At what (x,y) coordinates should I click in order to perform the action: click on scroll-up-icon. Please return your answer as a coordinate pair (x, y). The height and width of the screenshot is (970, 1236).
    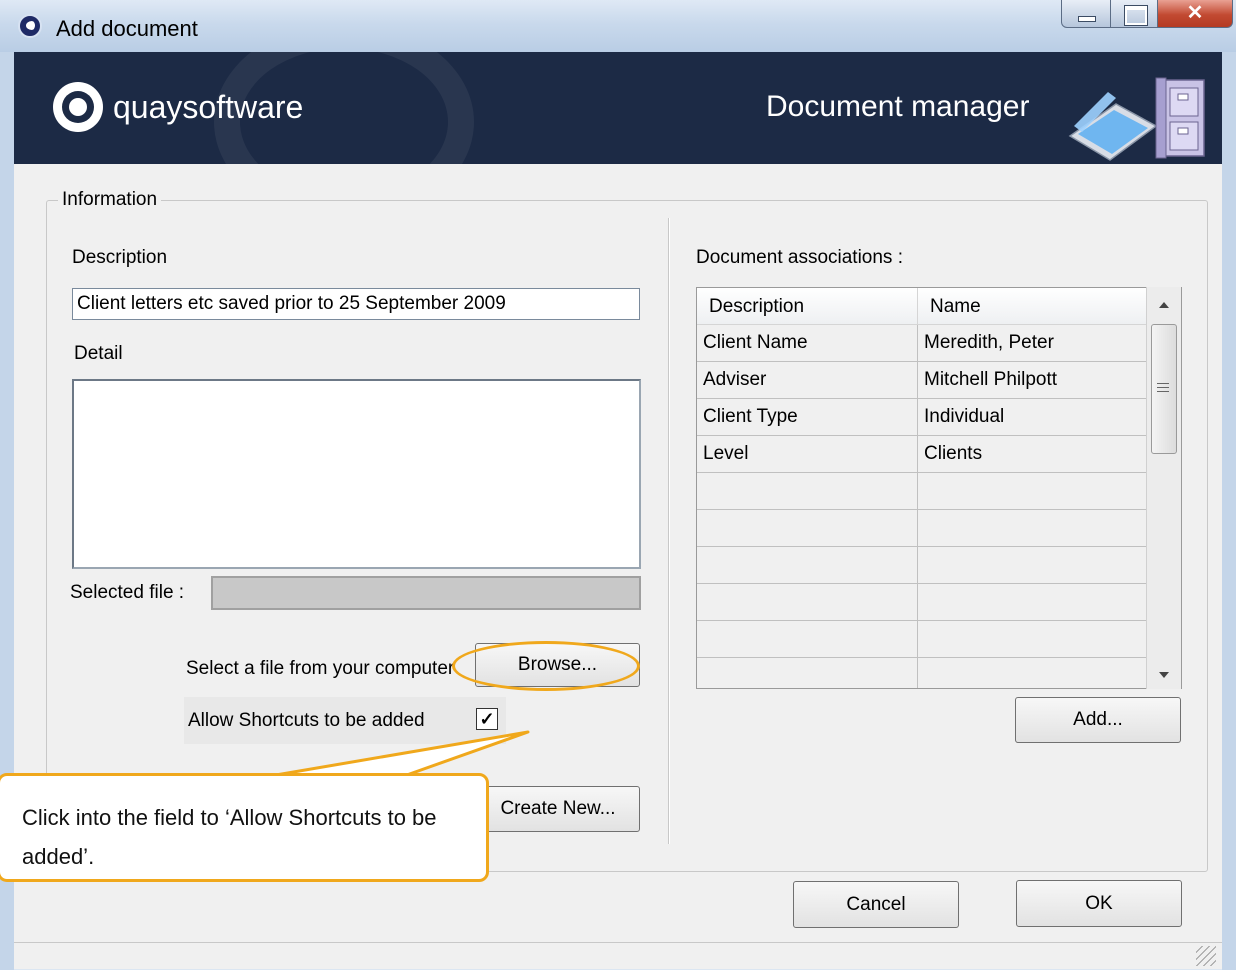
    Looking at the image, I should click on (1164, 305).